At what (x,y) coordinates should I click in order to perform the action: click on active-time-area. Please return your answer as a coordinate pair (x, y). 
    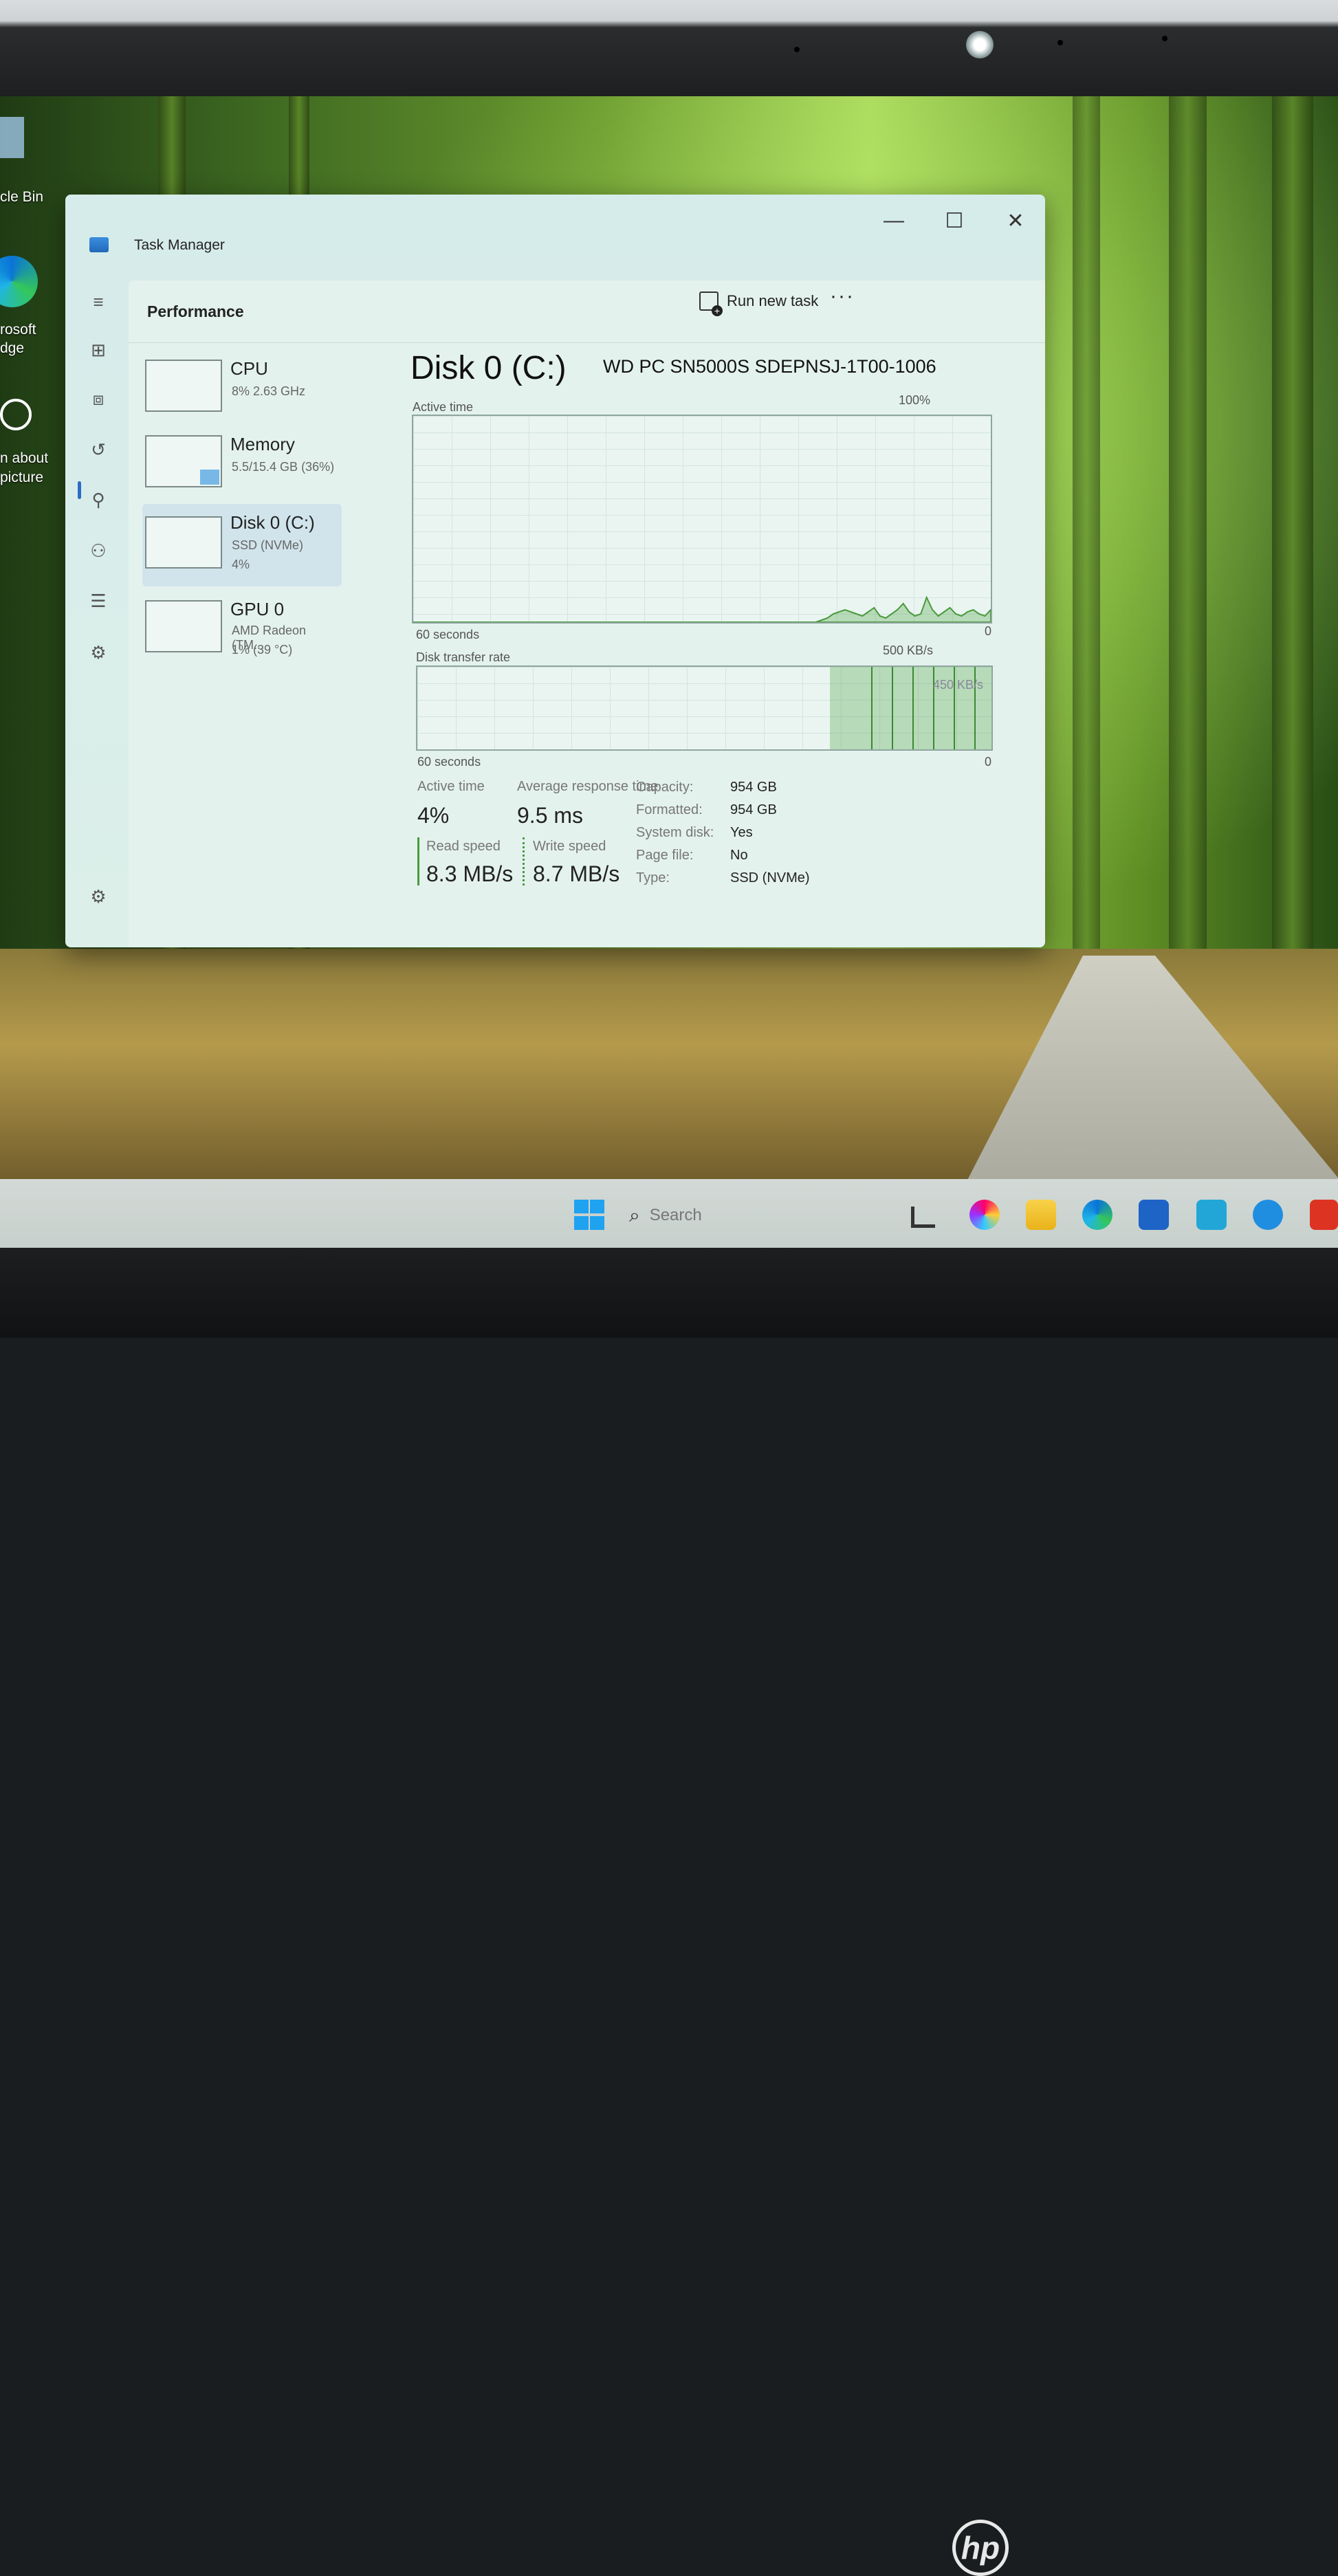
    Looking at the image, I should click on (702, 608).